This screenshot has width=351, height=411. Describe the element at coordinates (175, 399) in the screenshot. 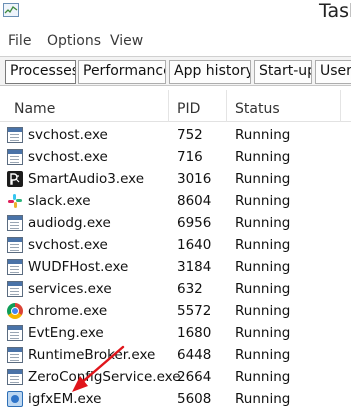

I see `process-row: igfxEM.exe 5608 Running` at that location.